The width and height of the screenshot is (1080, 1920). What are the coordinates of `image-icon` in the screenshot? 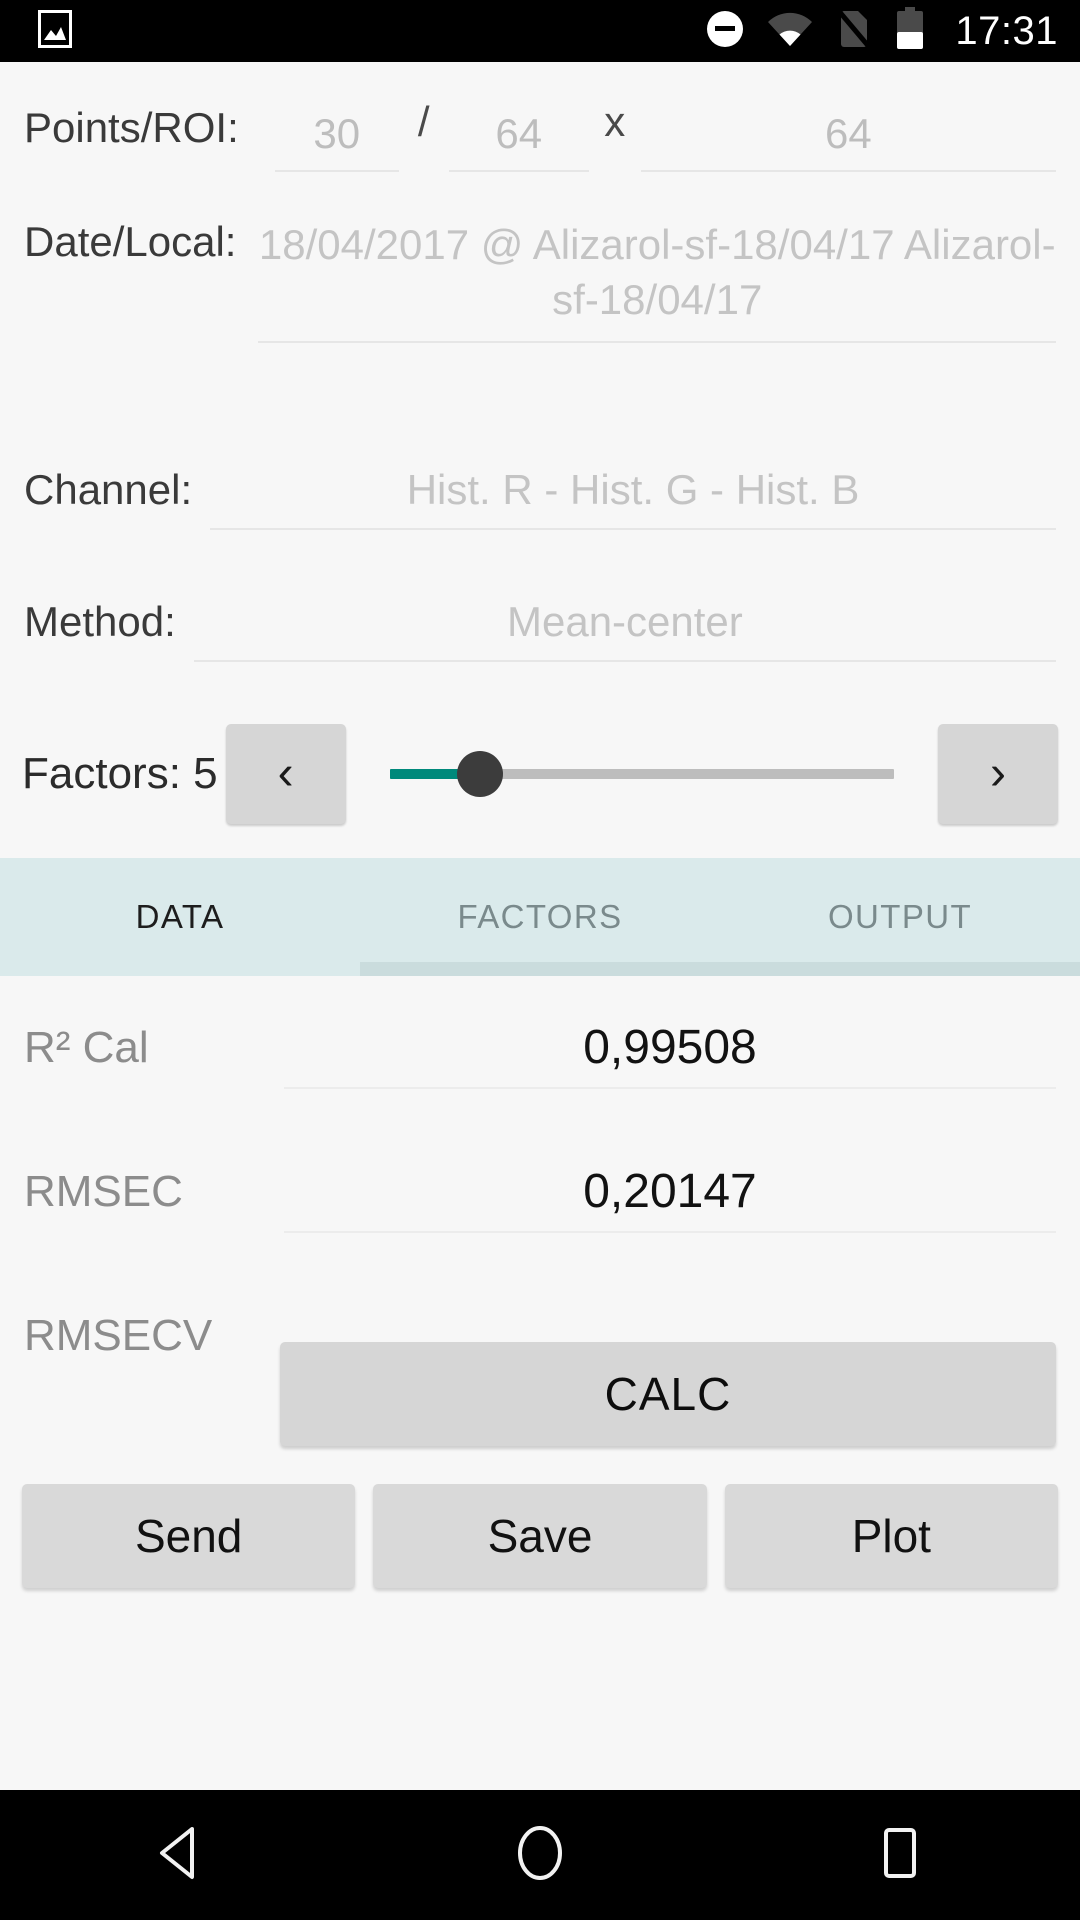 It's located at (55, 31).